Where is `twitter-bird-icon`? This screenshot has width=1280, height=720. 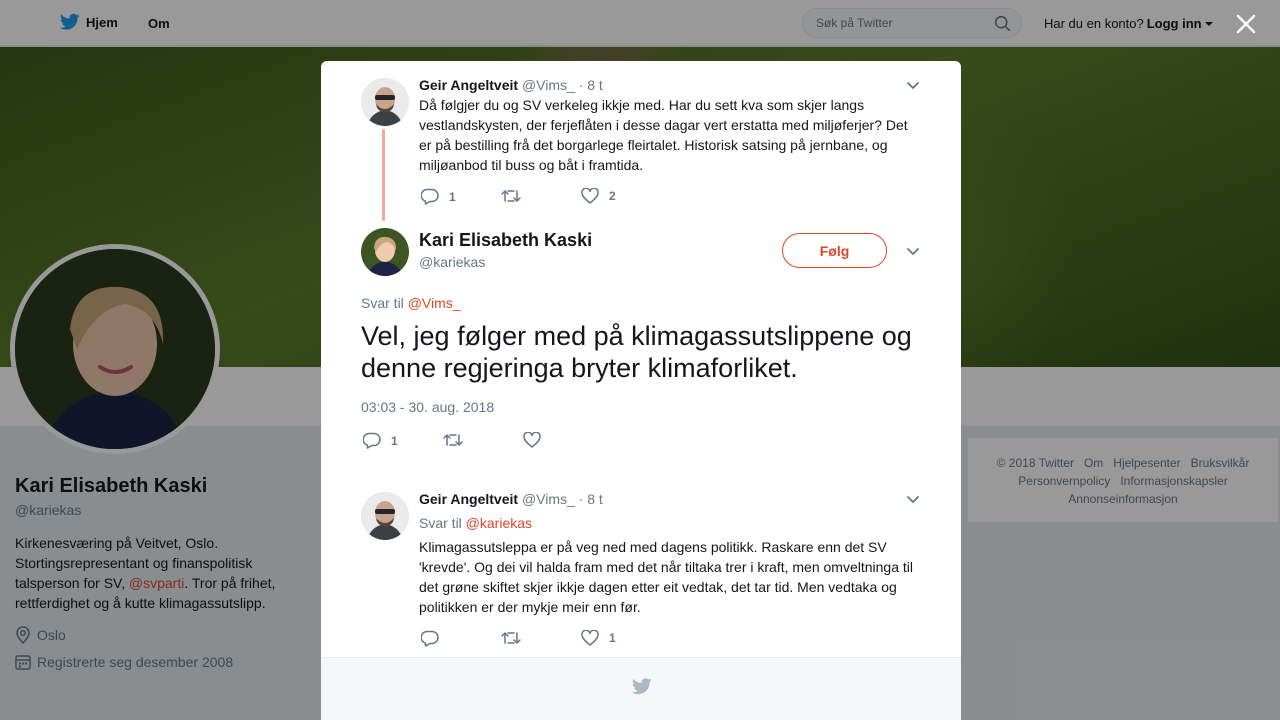
twitter-bird-icon is located at coordinates (642, 686).